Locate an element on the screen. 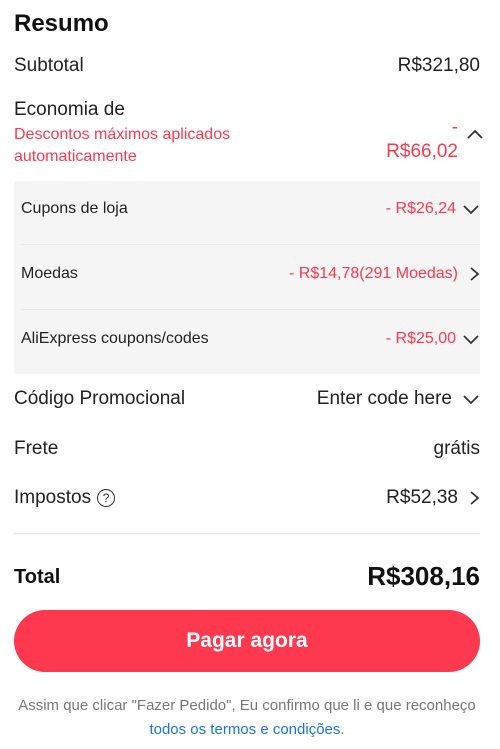  pay-now-button: Pagar agora is located at coordinates (247, 641).